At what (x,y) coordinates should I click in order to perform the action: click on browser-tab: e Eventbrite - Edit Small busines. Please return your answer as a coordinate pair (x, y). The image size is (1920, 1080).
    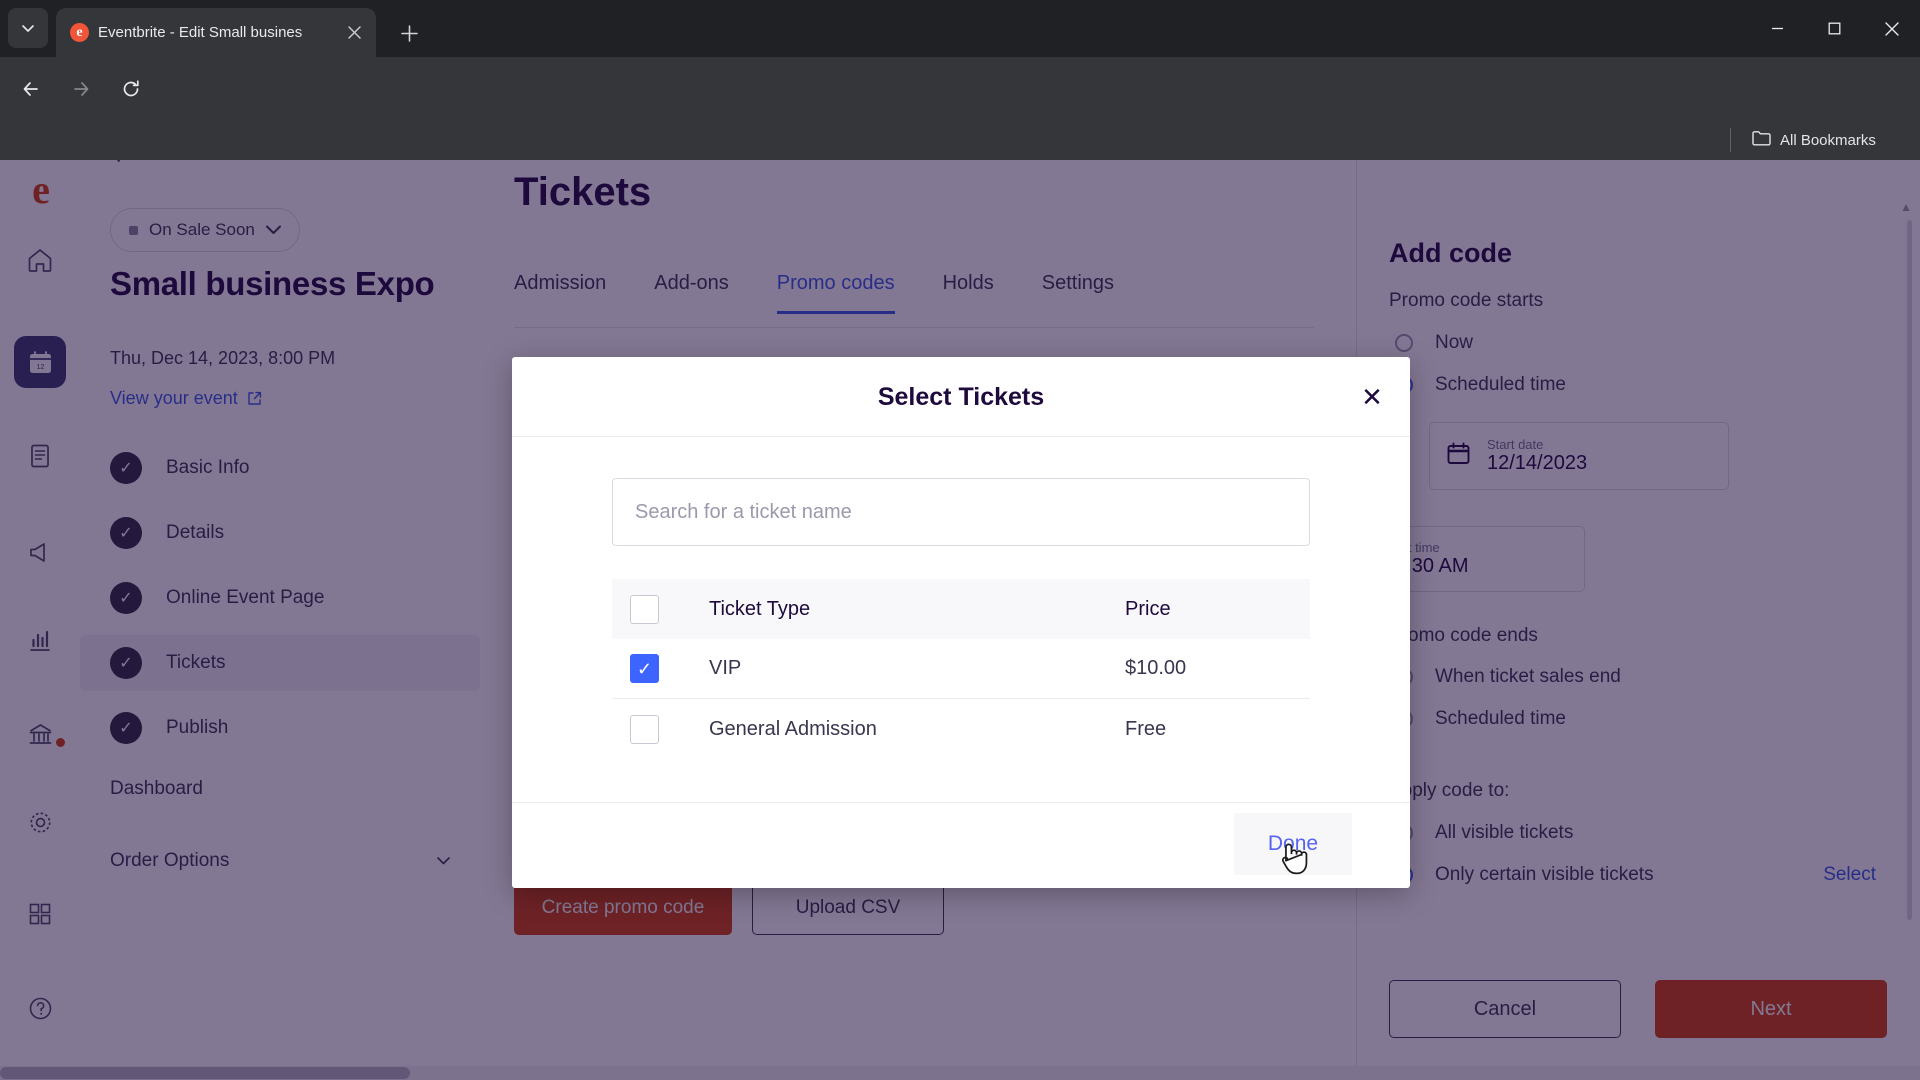
    Looking at the image, I should click on (216, 32).